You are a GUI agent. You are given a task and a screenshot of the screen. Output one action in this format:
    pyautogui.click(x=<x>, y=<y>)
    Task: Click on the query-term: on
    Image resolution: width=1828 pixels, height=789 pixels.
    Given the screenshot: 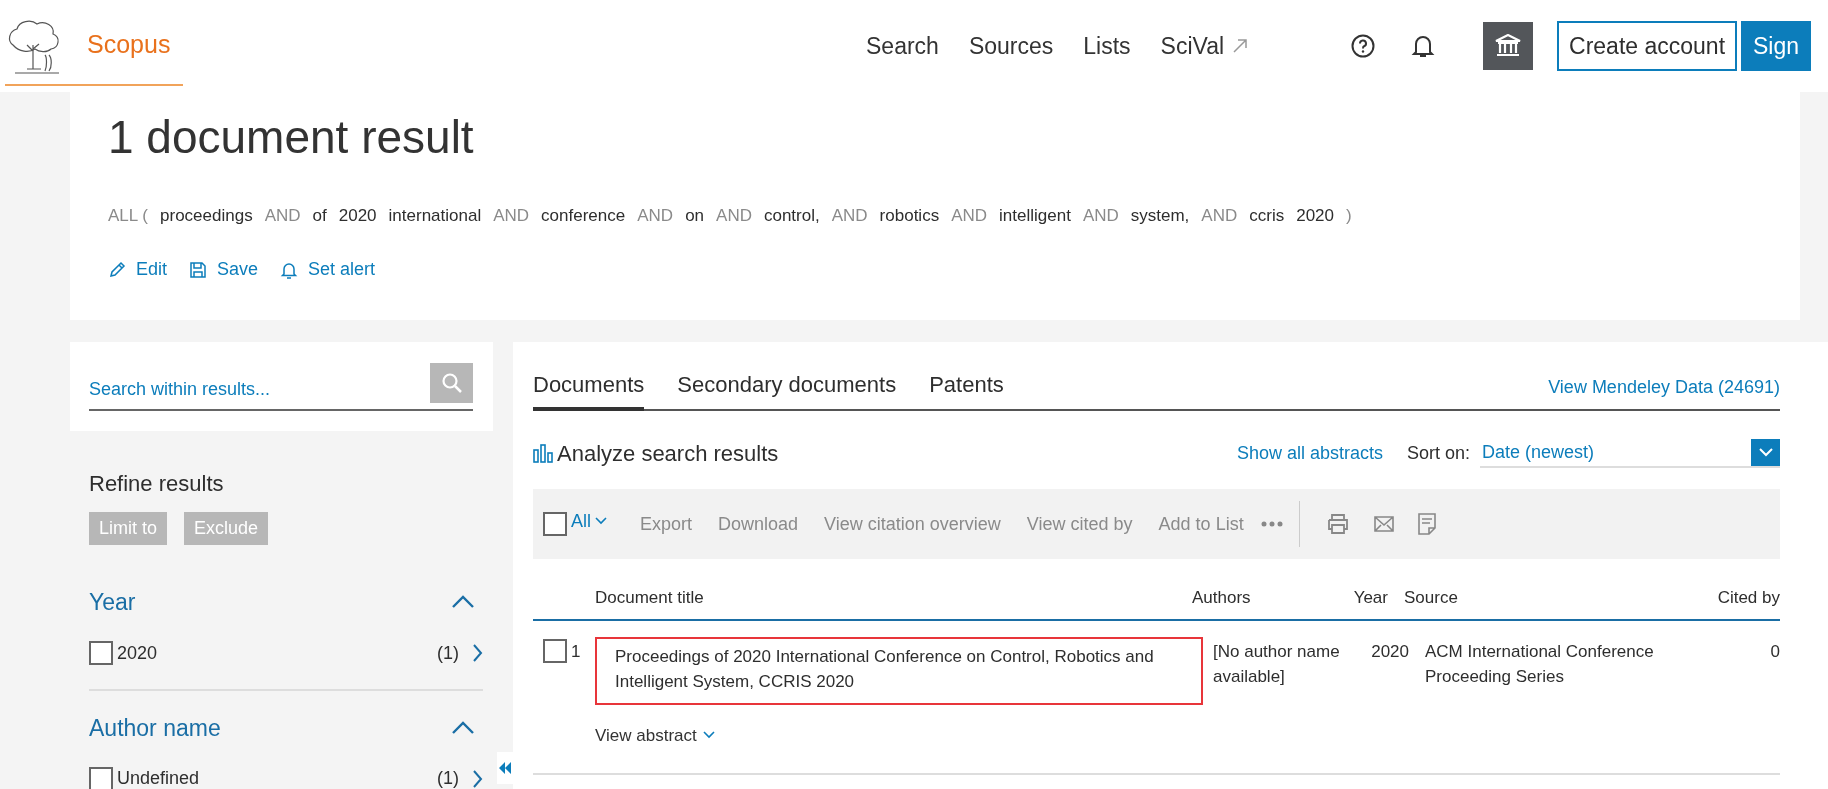 What is the action you would take?
    pyautogui.click(x=695, y=215)
    